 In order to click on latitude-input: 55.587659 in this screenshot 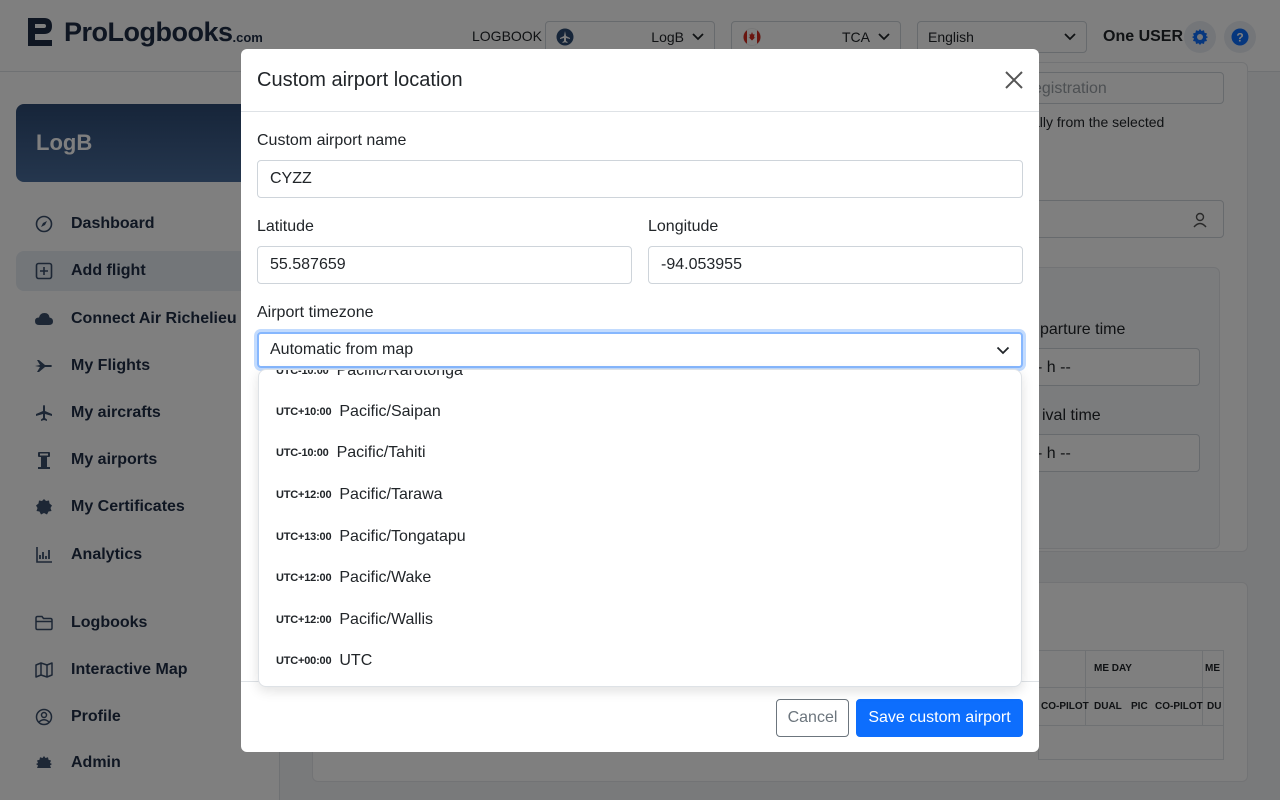, I will do `click(444, 265)`.